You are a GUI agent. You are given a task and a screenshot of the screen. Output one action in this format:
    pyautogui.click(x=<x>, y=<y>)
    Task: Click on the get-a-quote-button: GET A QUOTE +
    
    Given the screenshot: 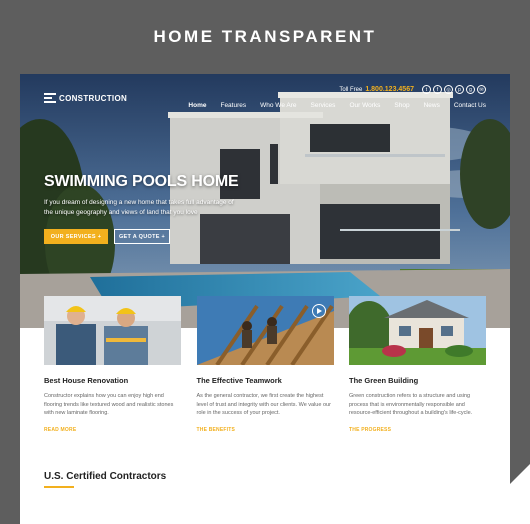 What is the action you would take?
    pyautogui.click(x=142, y=236)
    